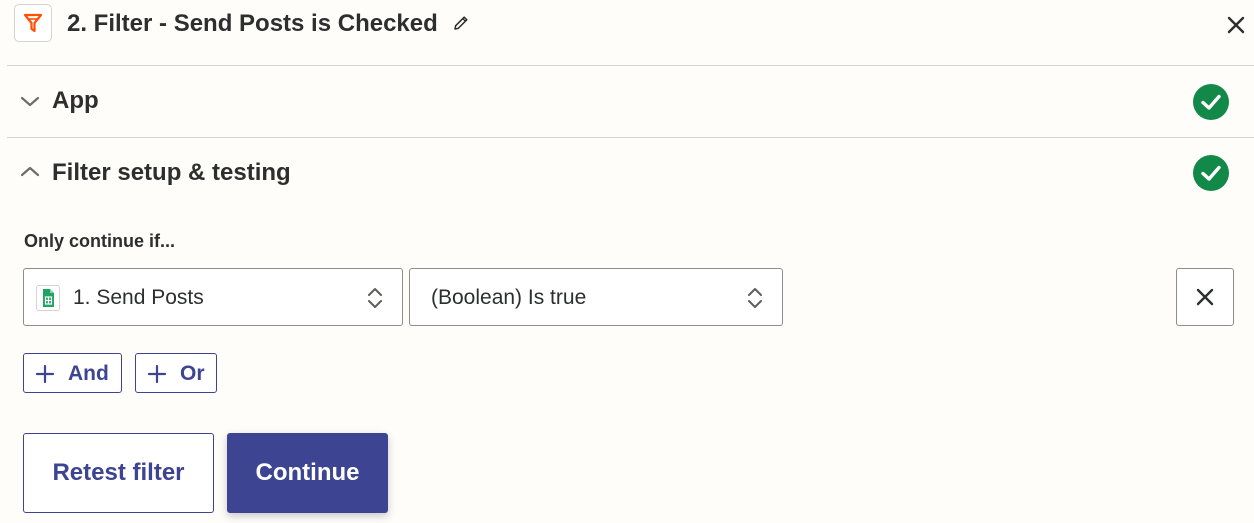 Image resolution: width=1254 pixels, height=523 pixels. Describe the element at coordinates (118, 473) in the screenshot. I see `retest-filter-button: Retest filter` at that location.